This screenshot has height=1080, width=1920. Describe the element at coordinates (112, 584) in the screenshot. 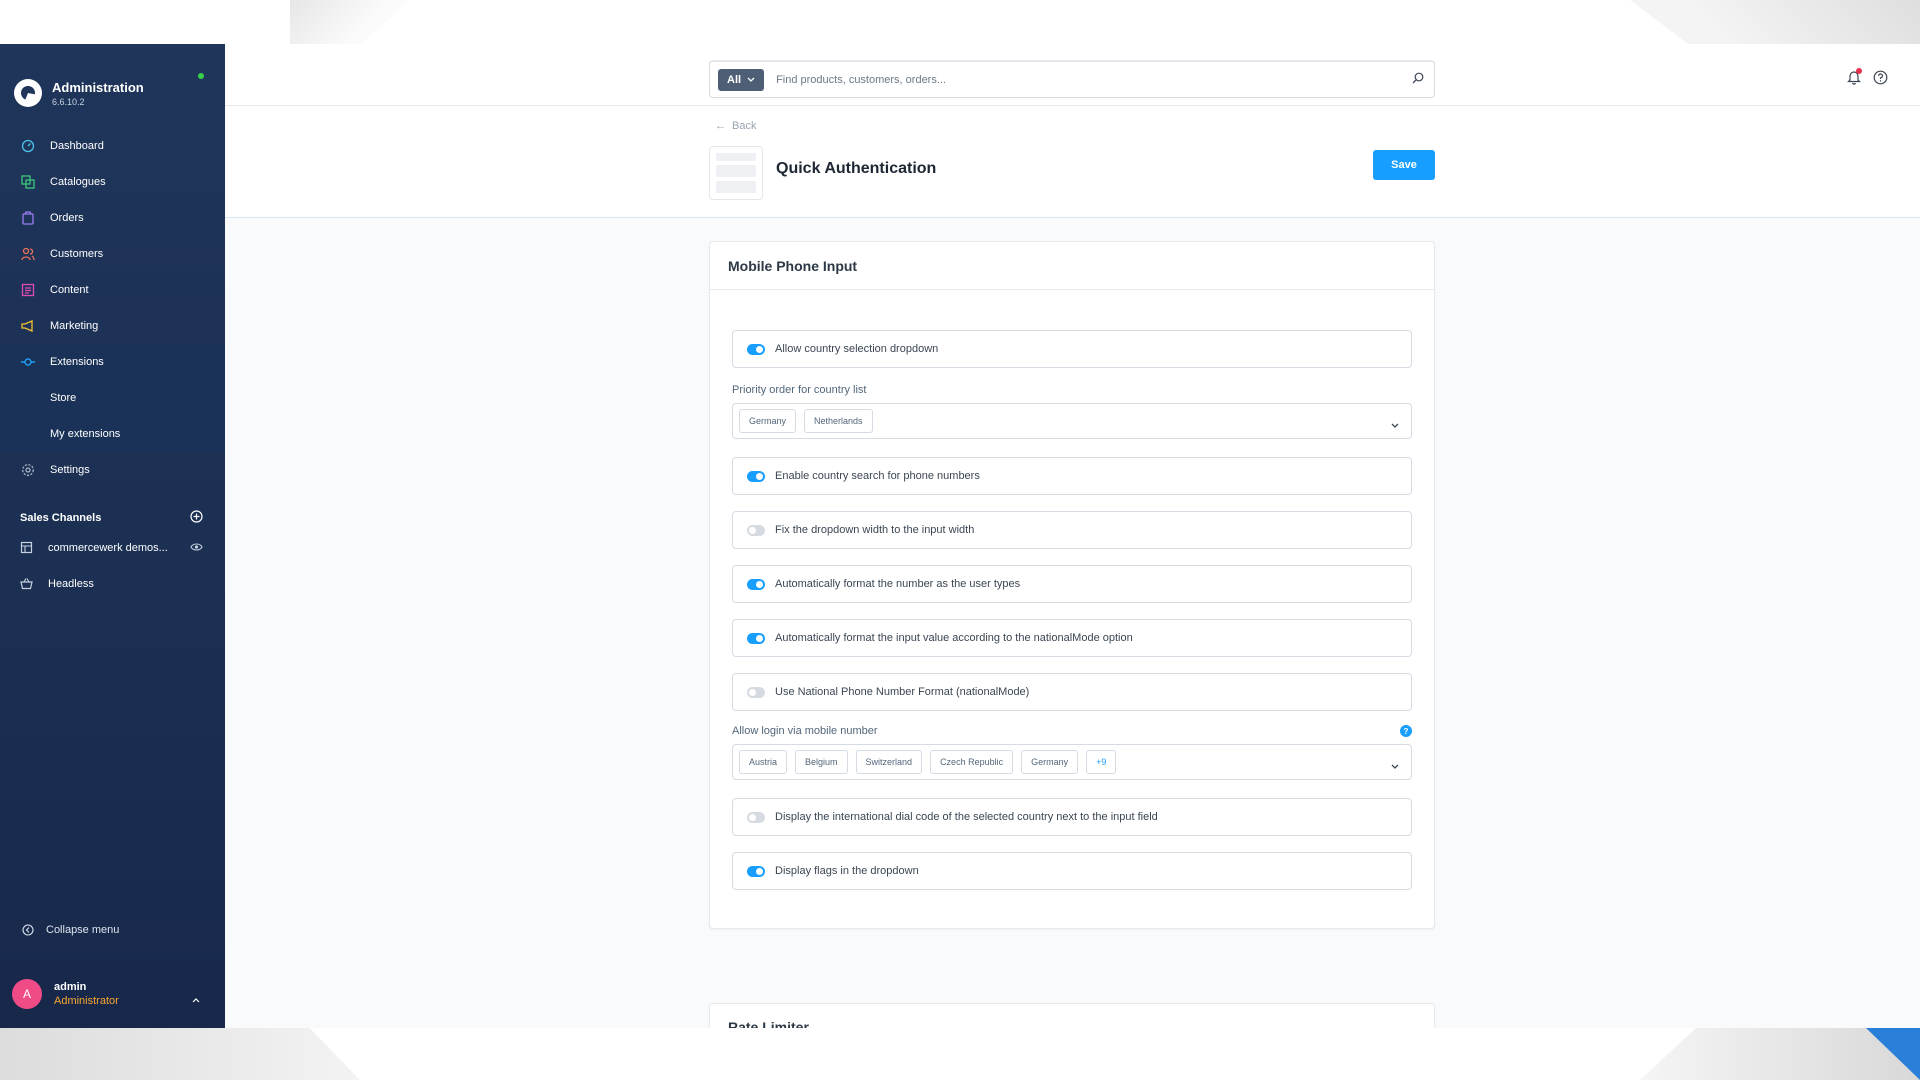

I see `sales-channel-item: Headless` at that location.